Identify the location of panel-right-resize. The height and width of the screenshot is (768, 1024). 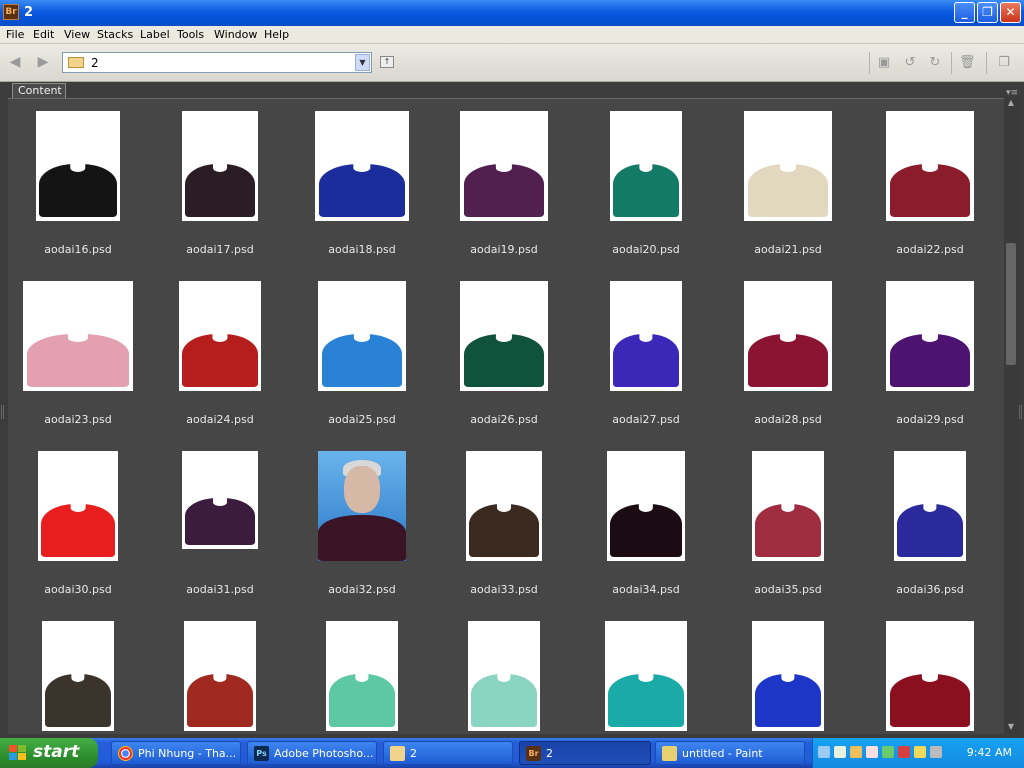
(1020, 412).